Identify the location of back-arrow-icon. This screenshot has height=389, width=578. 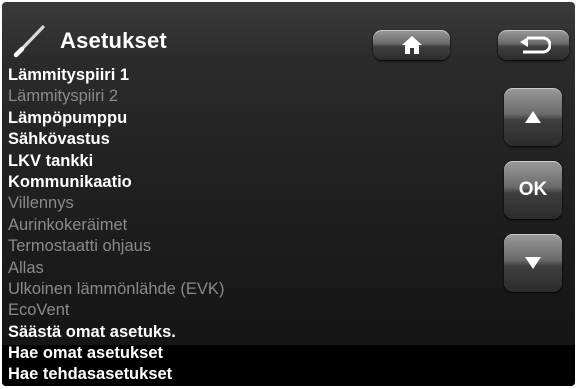
(535, 45).